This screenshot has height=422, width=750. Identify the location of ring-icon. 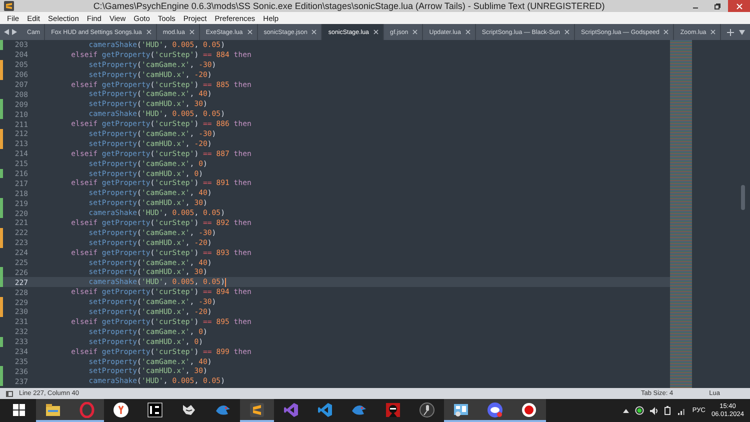
(87, 410).